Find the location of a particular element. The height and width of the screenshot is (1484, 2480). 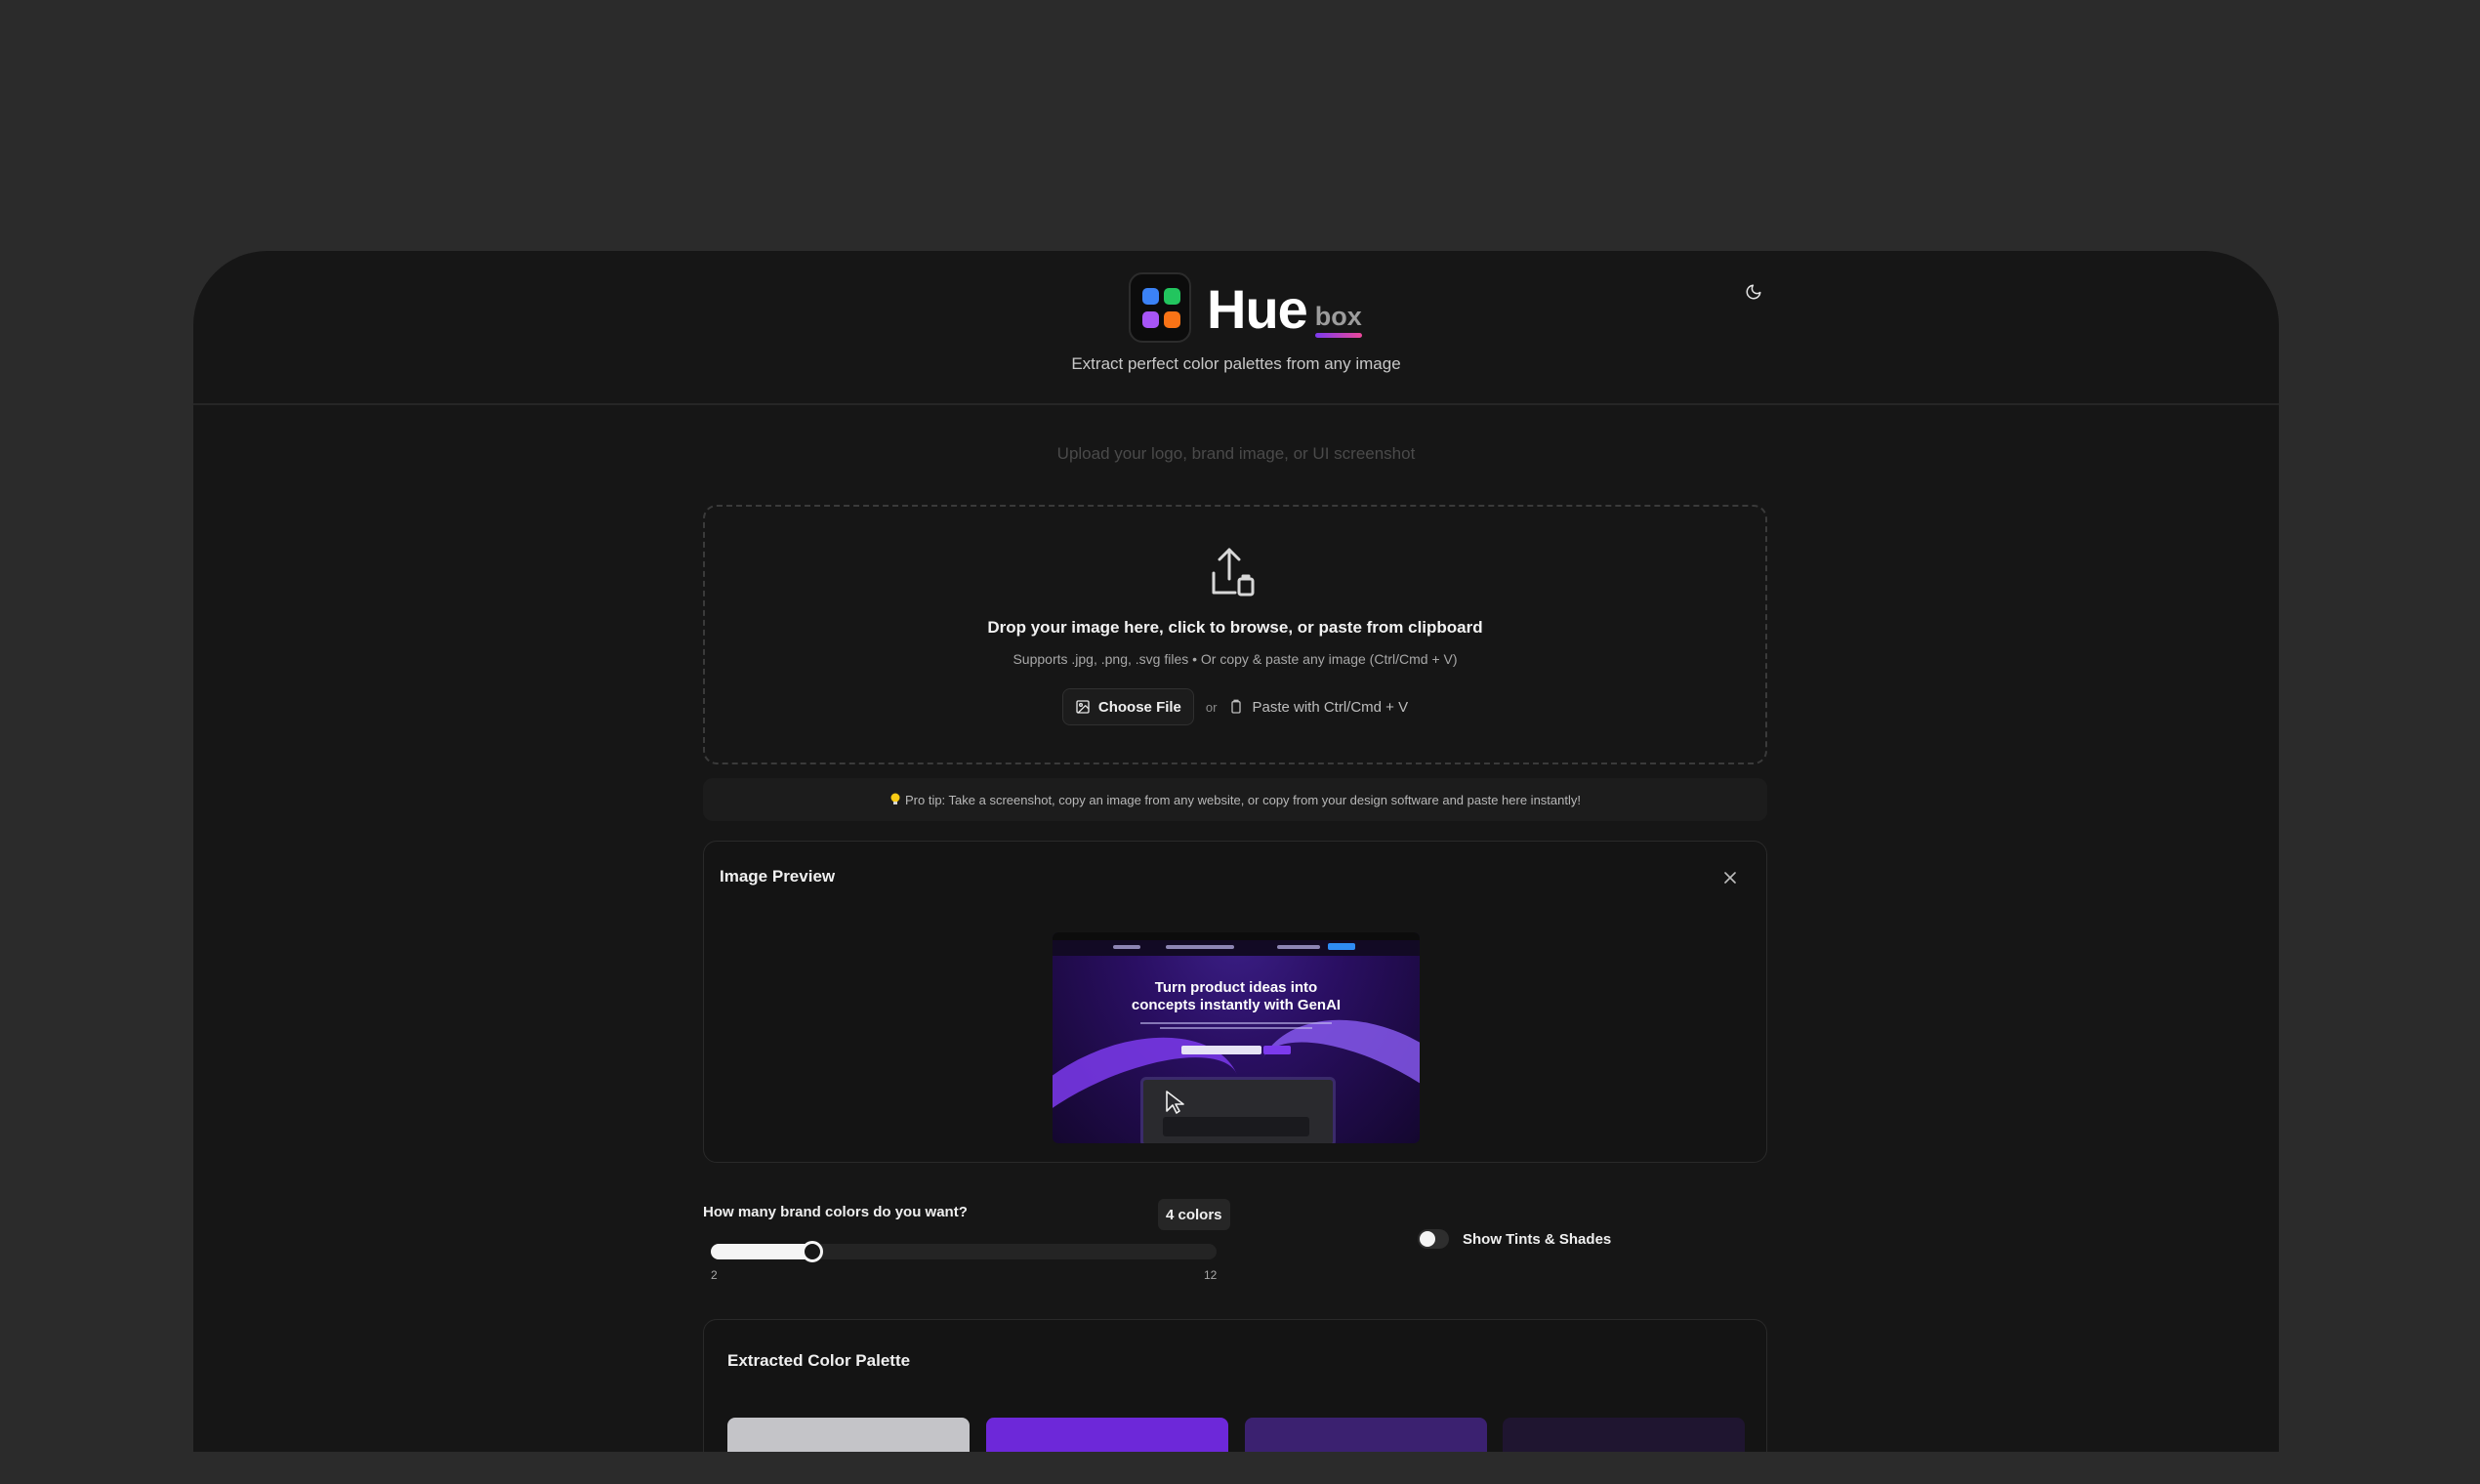

color-count-slider is located at coordinates (964, 1252).